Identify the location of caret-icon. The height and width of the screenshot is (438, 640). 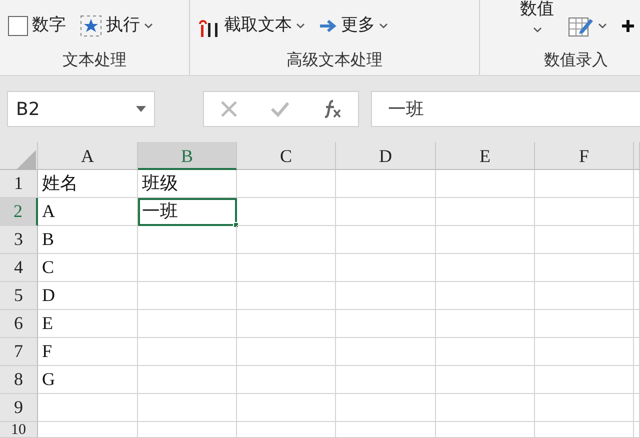
(602, 25).